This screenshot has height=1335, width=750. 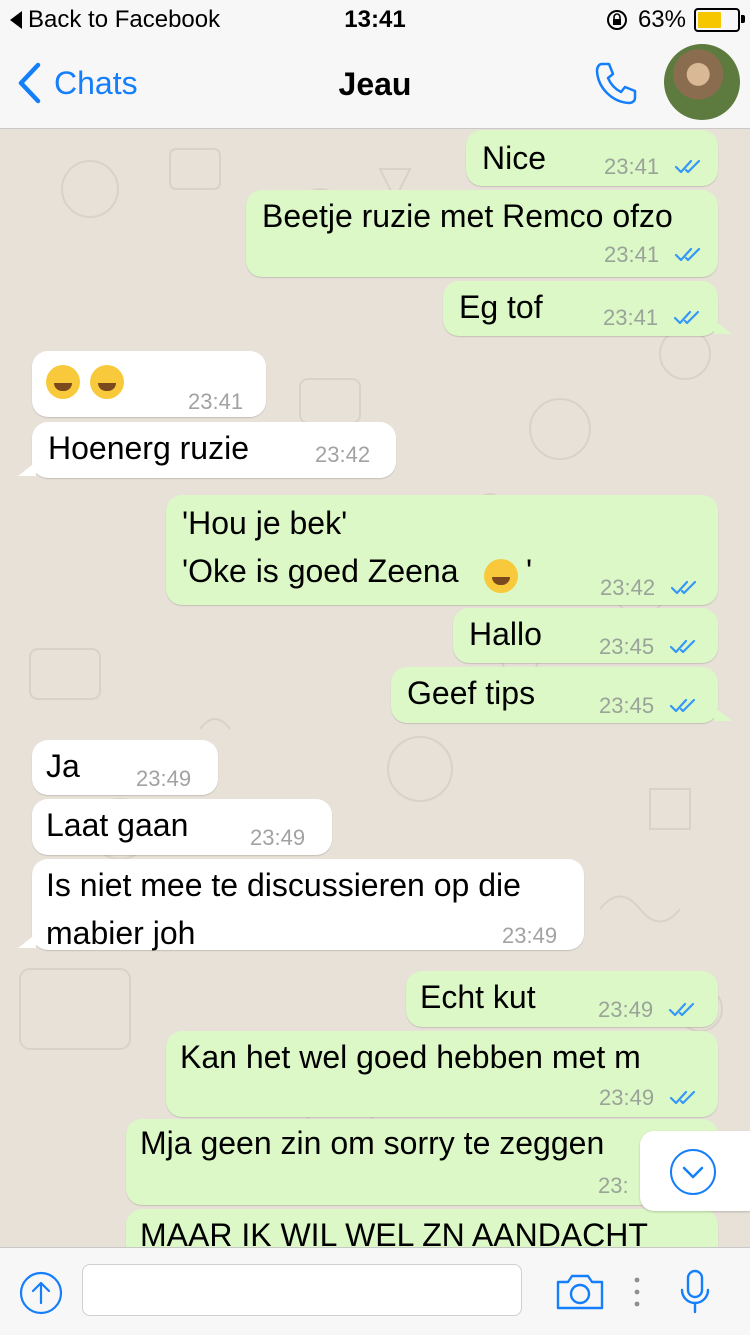 I want to click on outgoing-message: MAAR IK WIL WEL ZN AANDACHT, so click(x=422, y=1228).